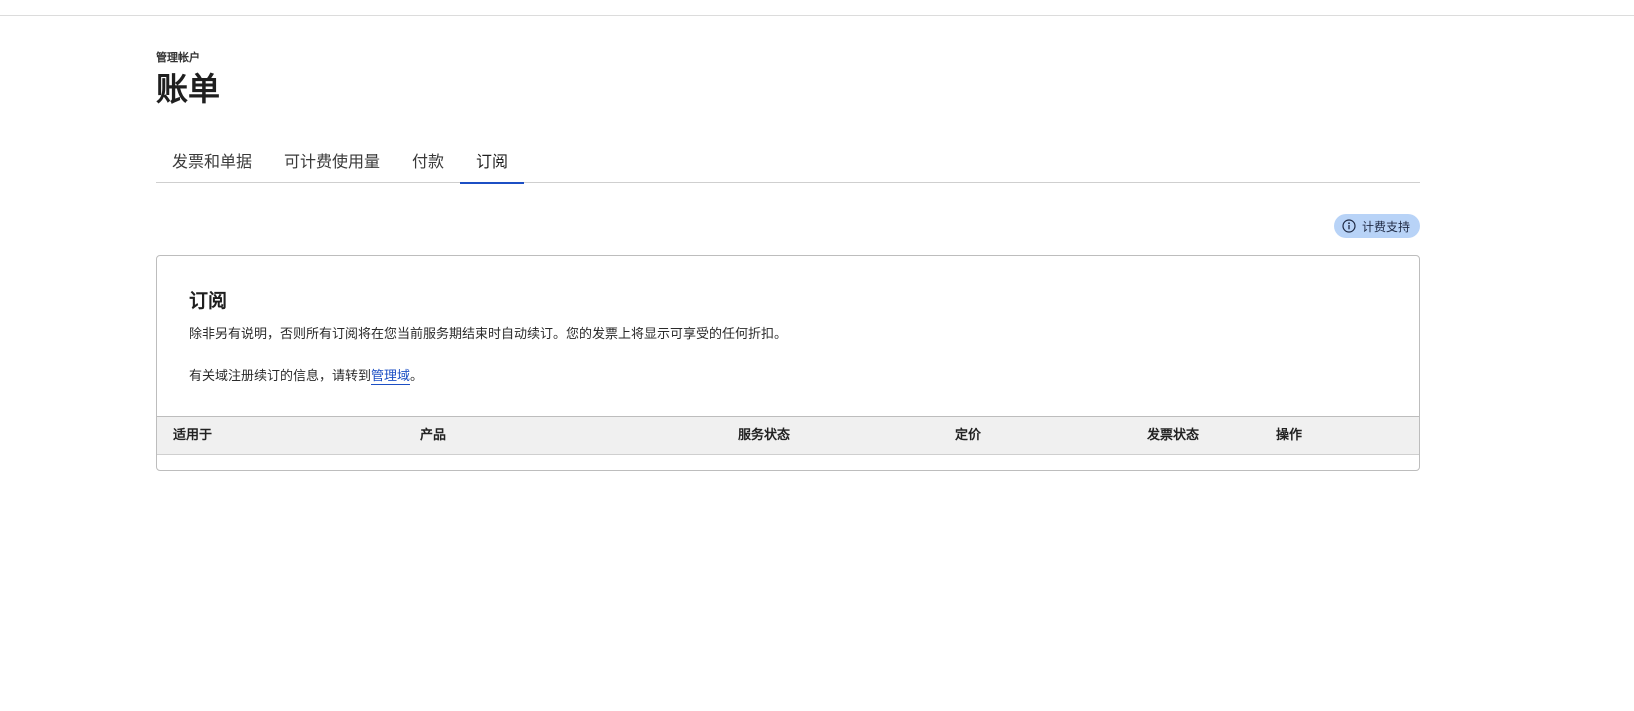 Image resolution: width=1634 pixels, height=711 pixels. What do you see at coordinates (817, 15) in the screenshot?
I see `top-divider` at bounding box center [817, 15].